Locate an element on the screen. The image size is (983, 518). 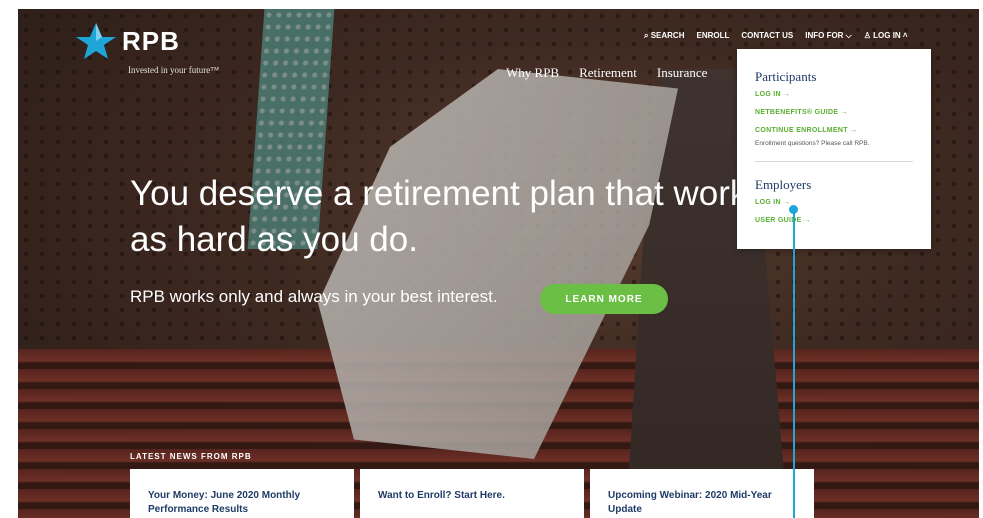
news-card: Upcoming Webinar: 2020 Mid-Year Update is located at coordinates (702, 493).